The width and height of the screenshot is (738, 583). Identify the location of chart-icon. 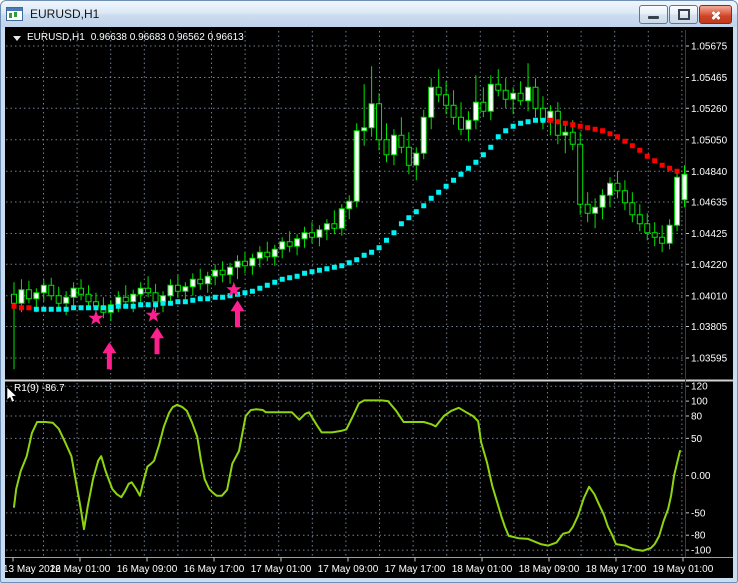
(14, 14).